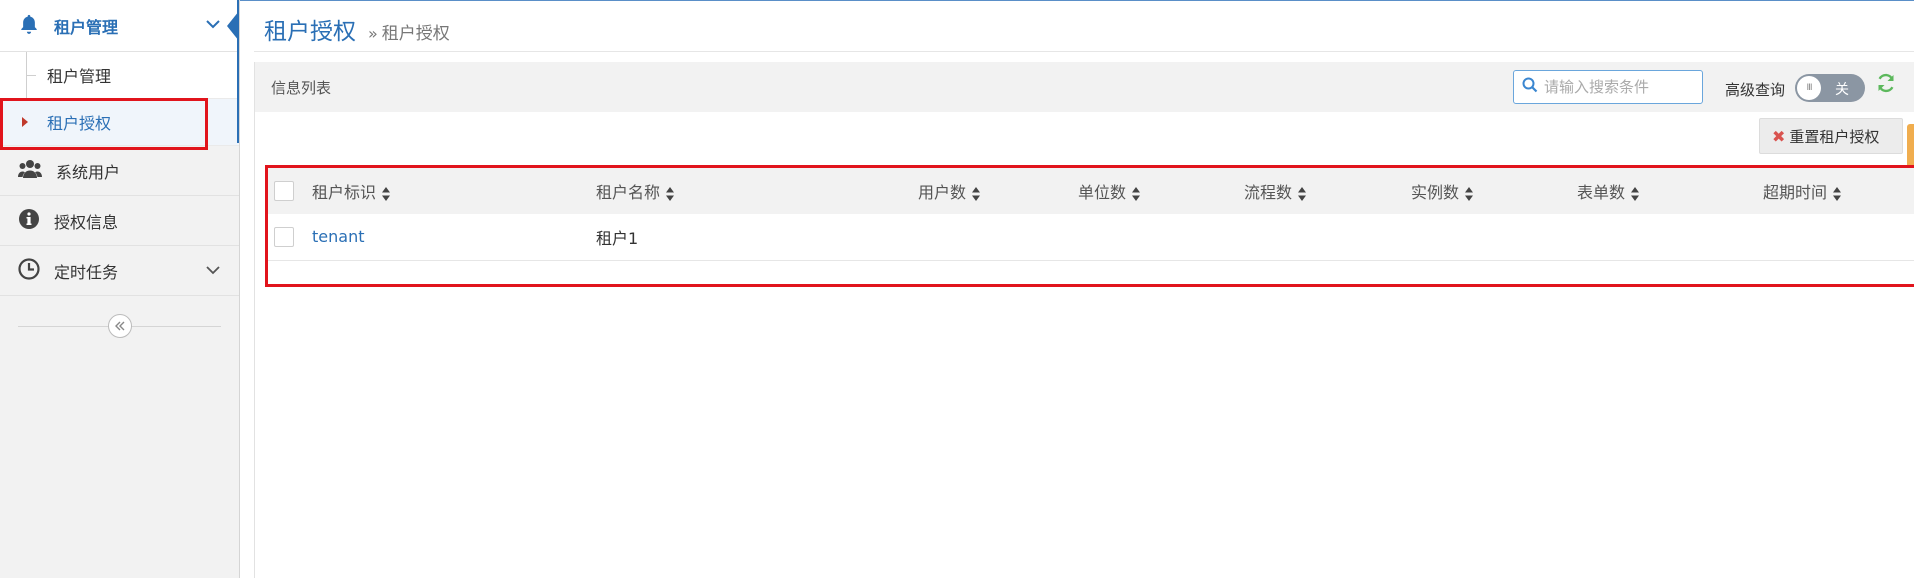  Describe the element at coordinates (1494, 191) in the screenshot. I see `column-header: 实例数` at that location.